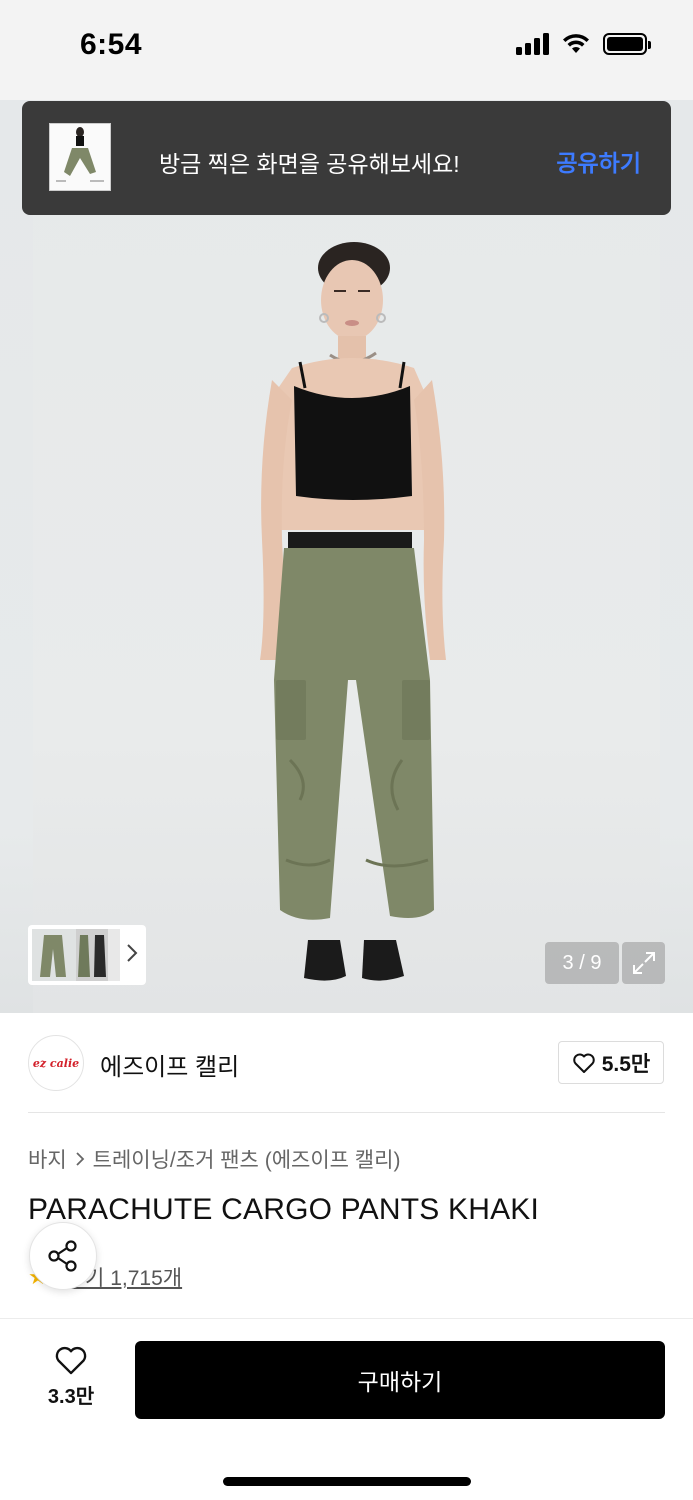  I want to click on purchase-bar: 3.3만 구매하기, so click(346, 1409).